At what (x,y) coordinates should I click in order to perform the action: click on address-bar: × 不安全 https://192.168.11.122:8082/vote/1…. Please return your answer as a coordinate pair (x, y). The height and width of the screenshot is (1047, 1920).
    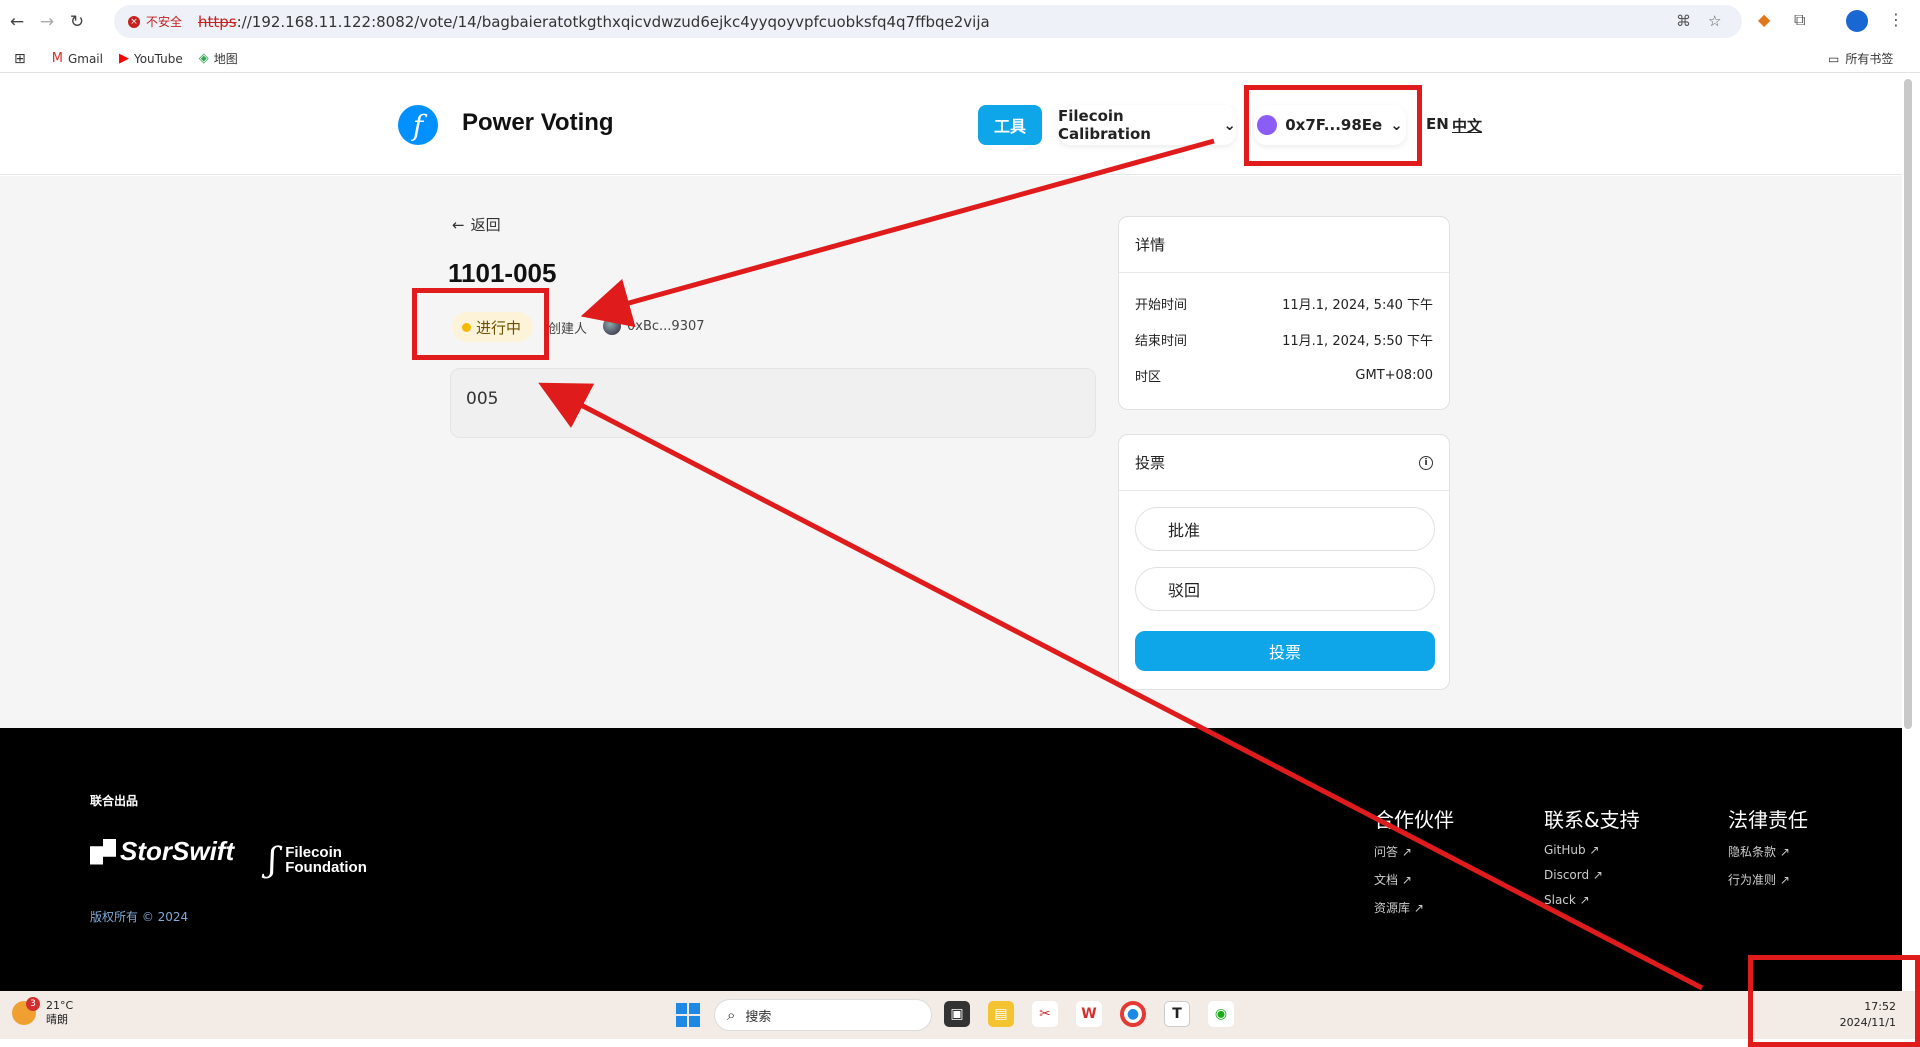
    Looking at the image, I should click on (928, 21).